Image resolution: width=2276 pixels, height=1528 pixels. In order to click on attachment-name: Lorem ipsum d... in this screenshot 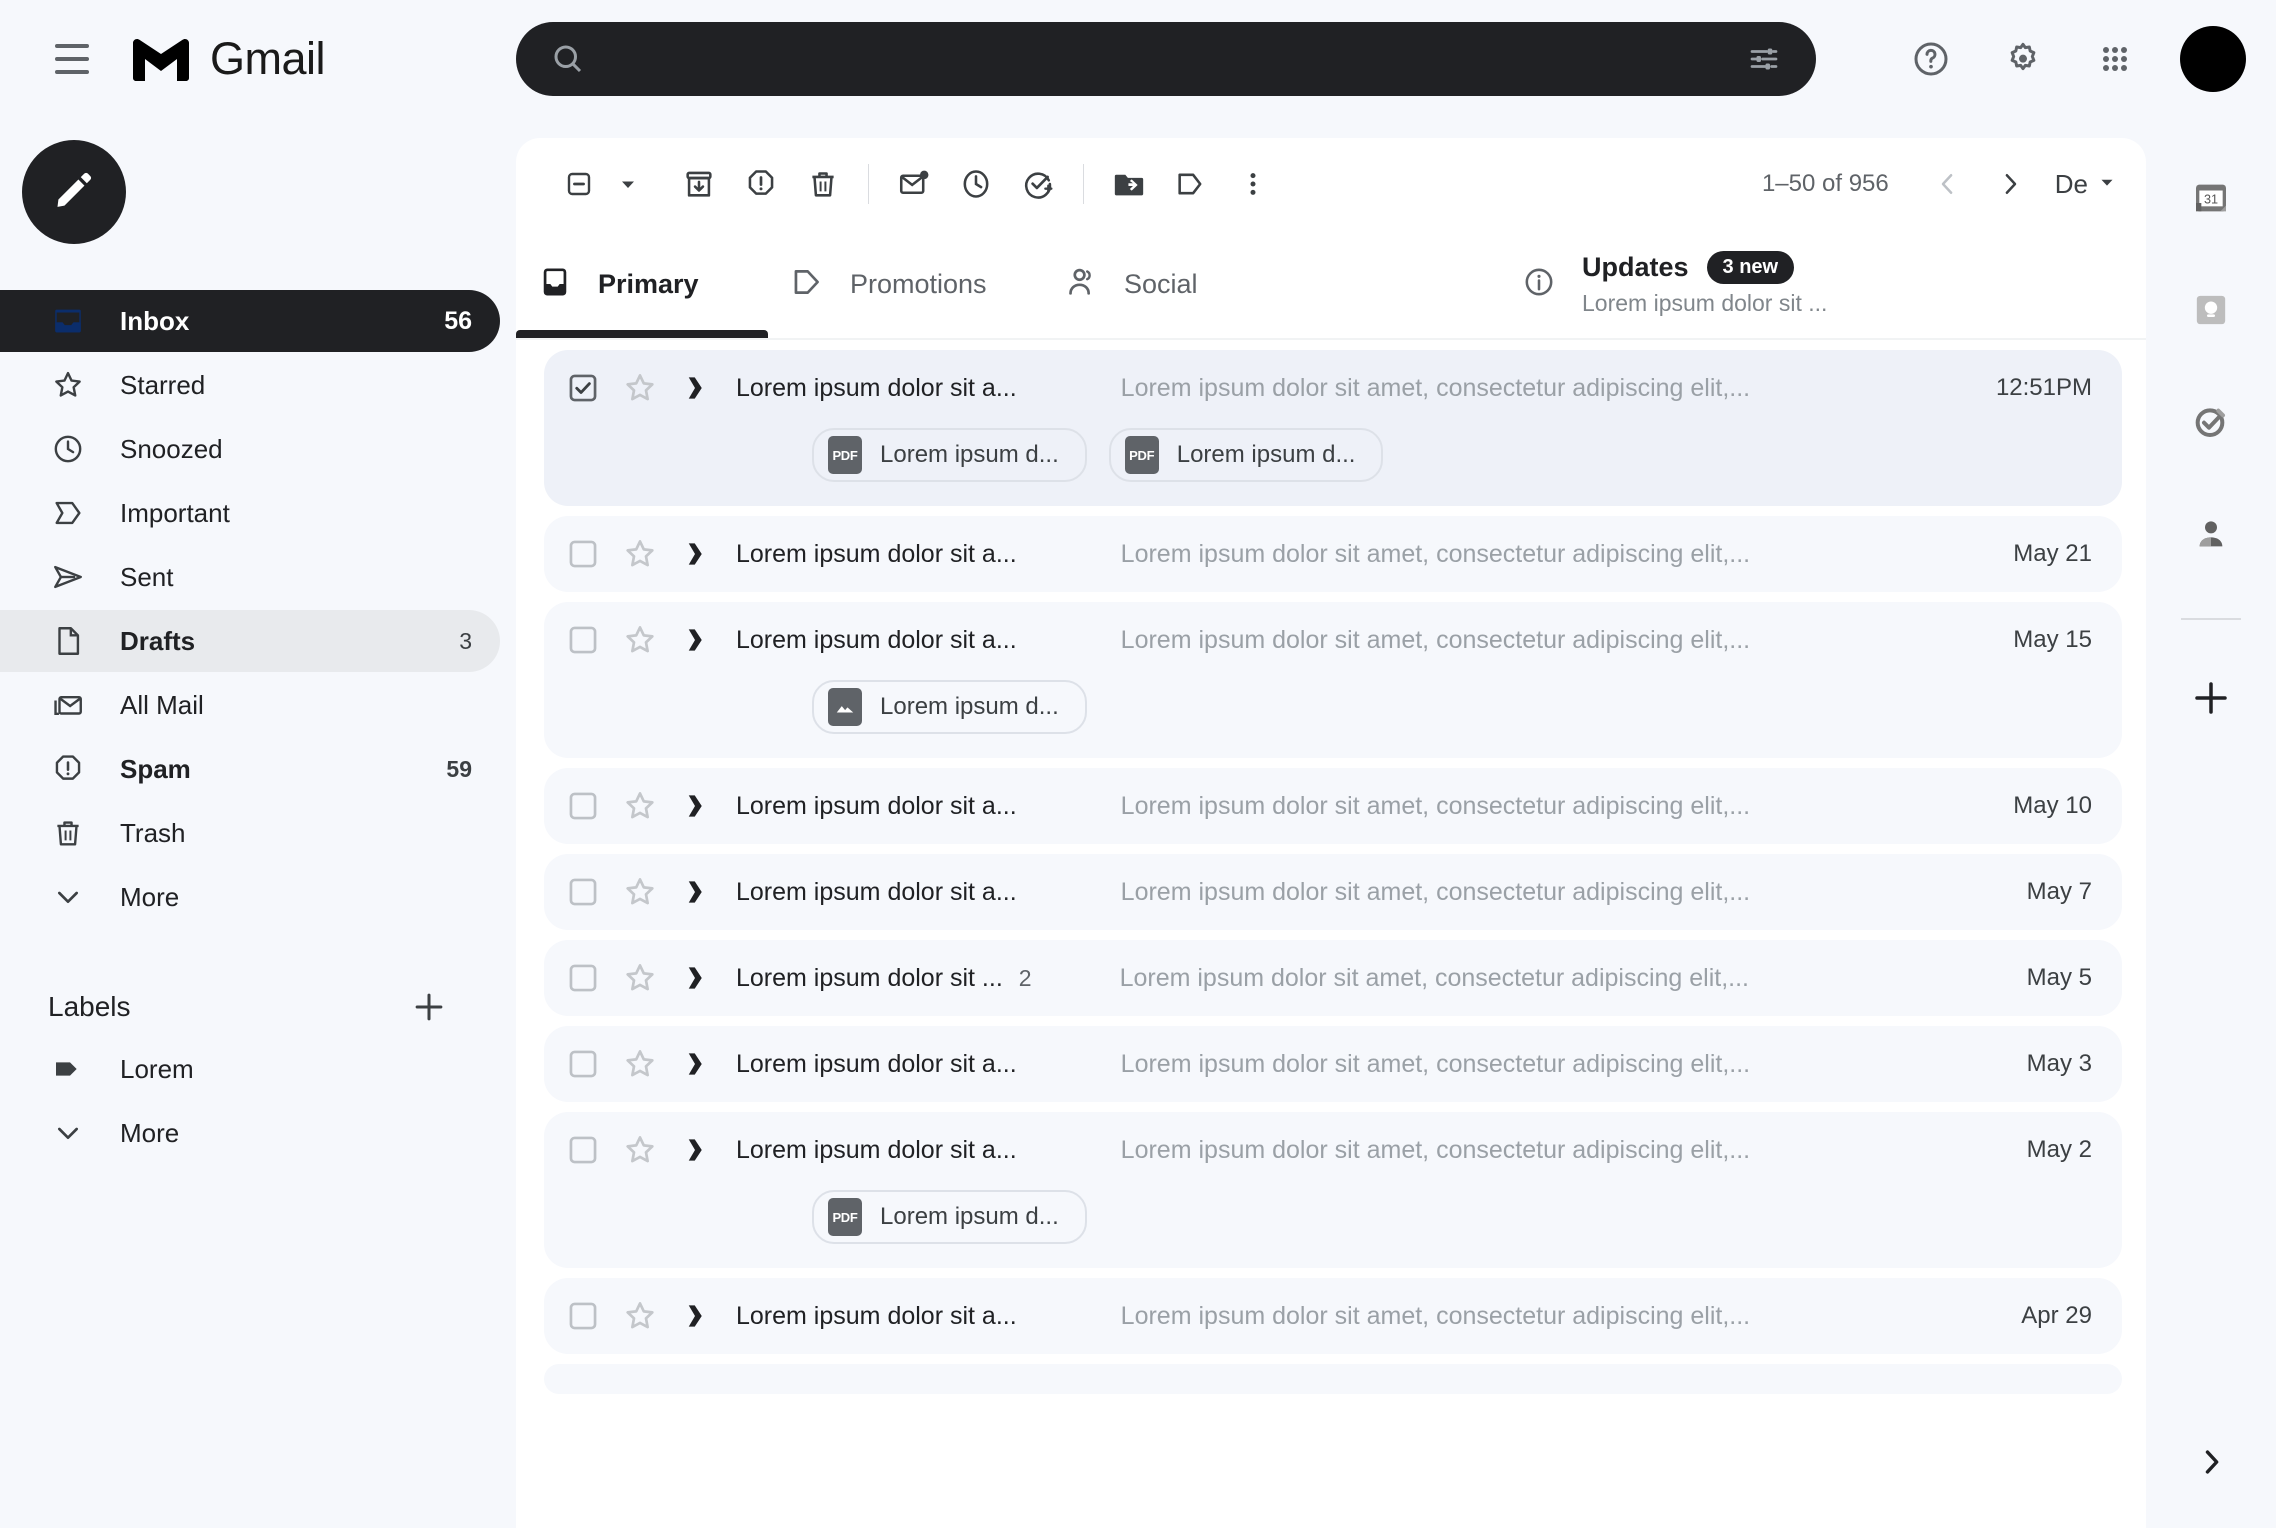, I will do `click(969, 454)`.